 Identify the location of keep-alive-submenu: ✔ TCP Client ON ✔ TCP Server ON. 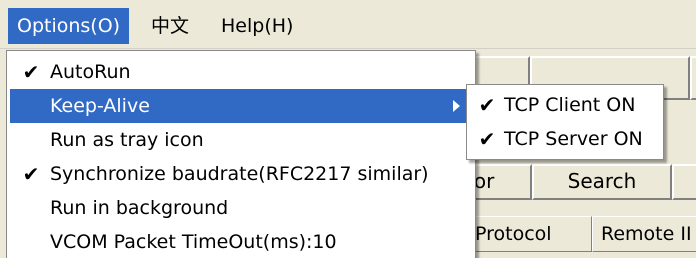
(565, 122).